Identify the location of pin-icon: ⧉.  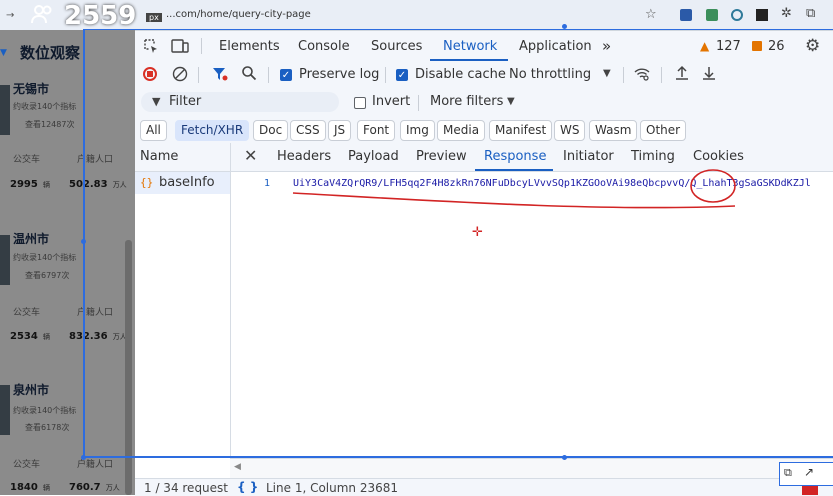
(788, 473).